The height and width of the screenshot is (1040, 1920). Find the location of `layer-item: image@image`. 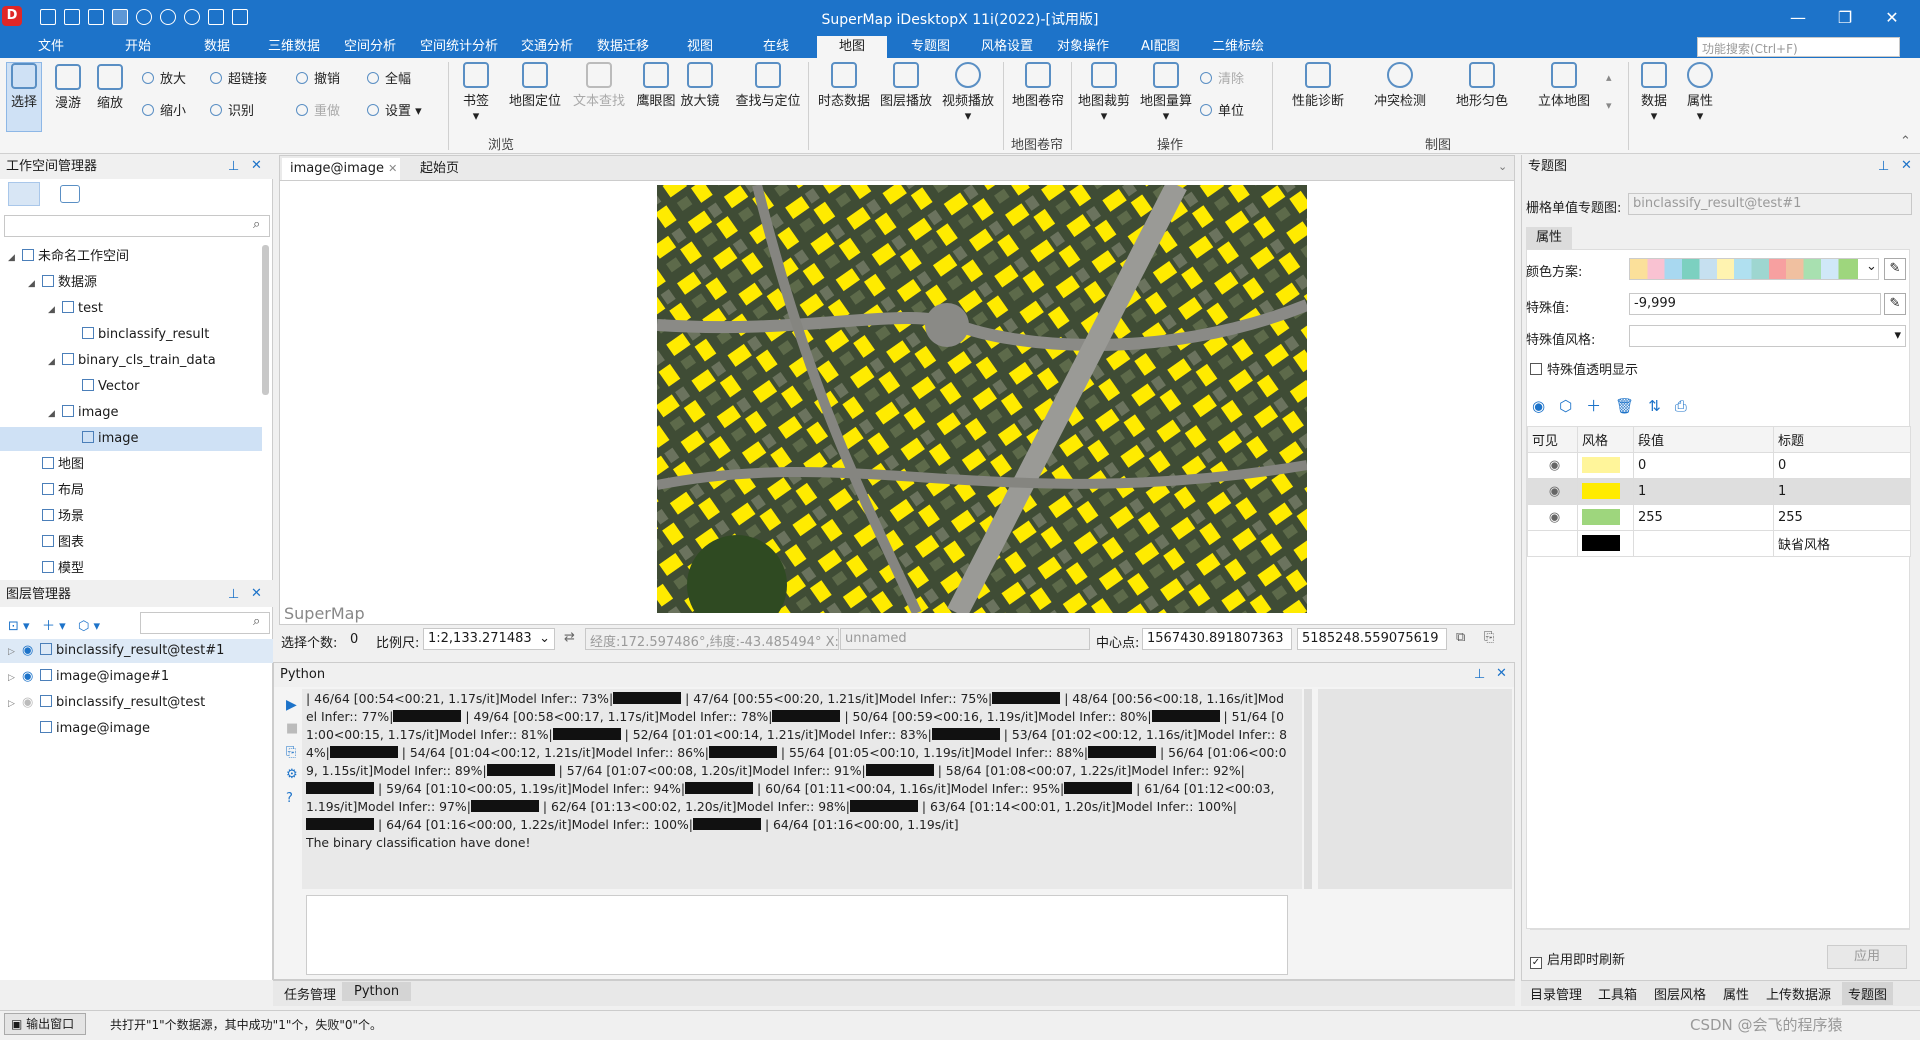

layer-item: image@image is located at coordinates (136, 729).